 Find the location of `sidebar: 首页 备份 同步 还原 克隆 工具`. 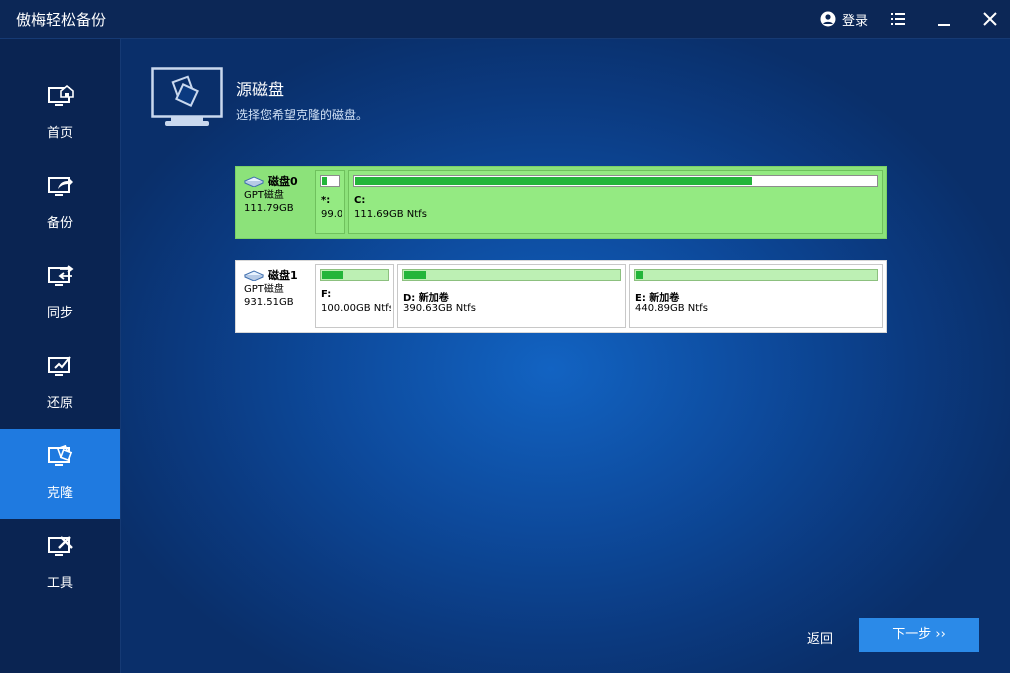

sidebar: 首页 备份 同步 还原 克隆 工具 is located at coordinates (60, 356).